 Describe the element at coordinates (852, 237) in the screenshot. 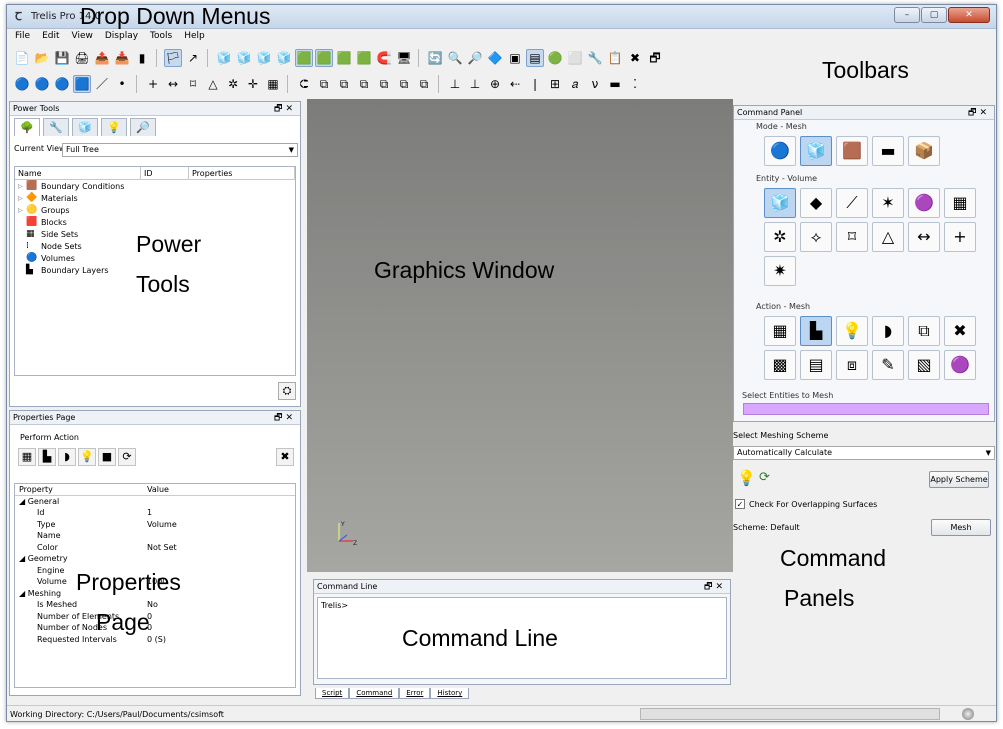

I see `tri-entity-icon: ⌑` at that location.